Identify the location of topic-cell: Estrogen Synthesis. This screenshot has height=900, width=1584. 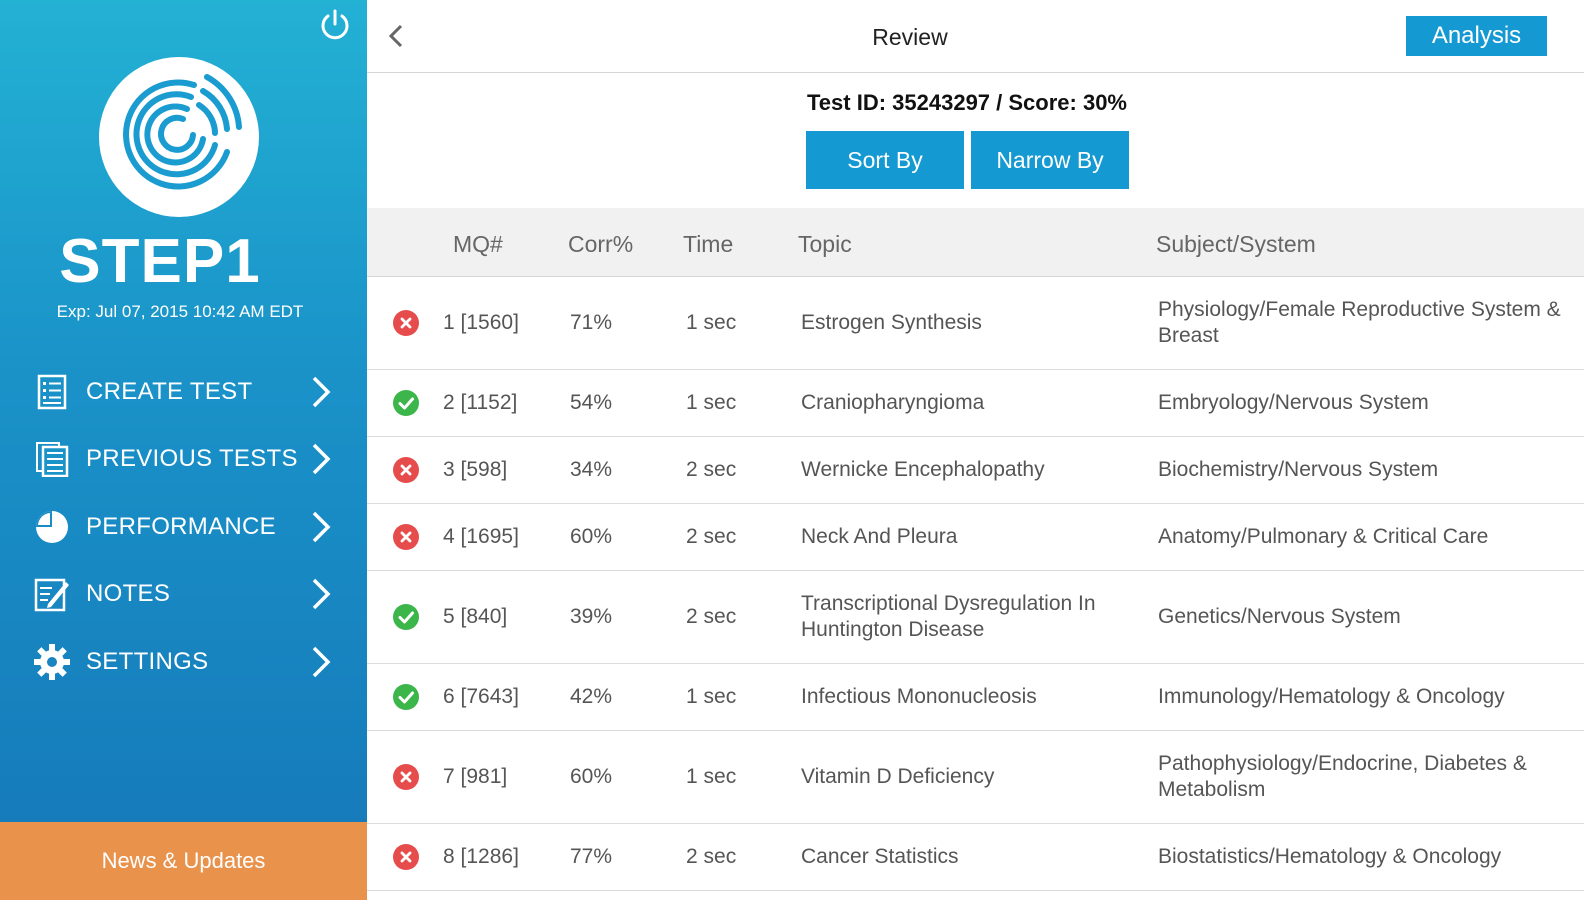
(891, 322).